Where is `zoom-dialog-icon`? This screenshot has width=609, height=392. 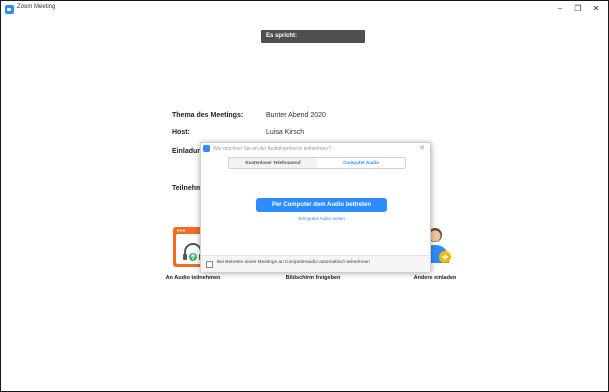 zoom-dialog-icon is located at coordinates (206, 148).